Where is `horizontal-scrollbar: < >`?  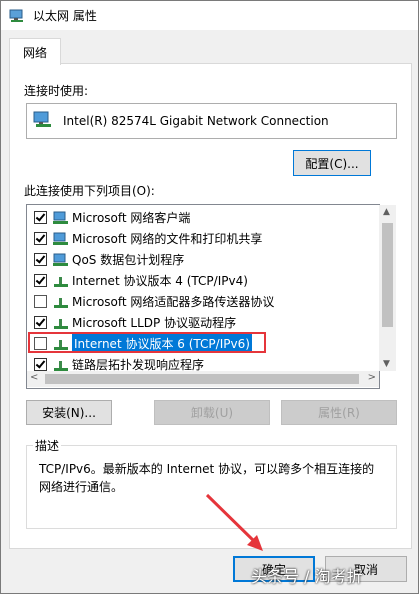
horizontal-scrollbar: < > is located at coordinates (203, 379).